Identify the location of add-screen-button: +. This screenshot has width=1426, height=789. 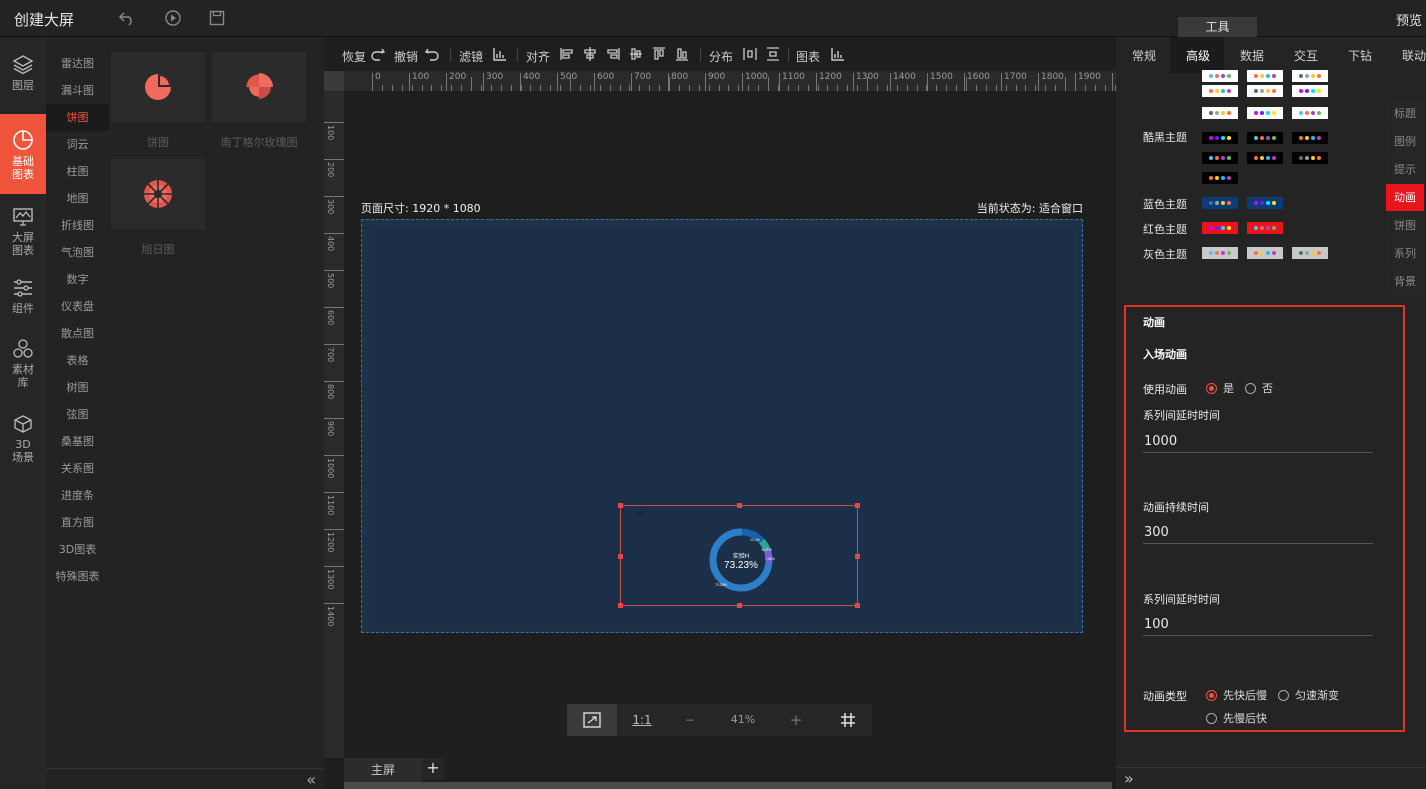
(433, 769).